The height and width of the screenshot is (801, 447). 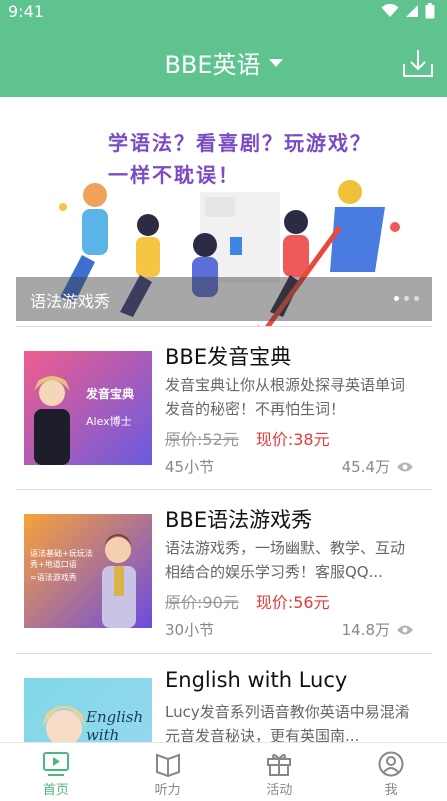 I want to click on book-icon, so click(x=167, y=765).